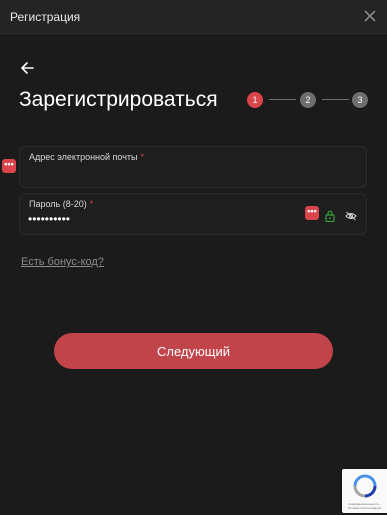 The image size is (387, 515). What do you see at coordinates (330, 216) in the screenshot?
I see `lock-icon` at bounding box center [330, 216].